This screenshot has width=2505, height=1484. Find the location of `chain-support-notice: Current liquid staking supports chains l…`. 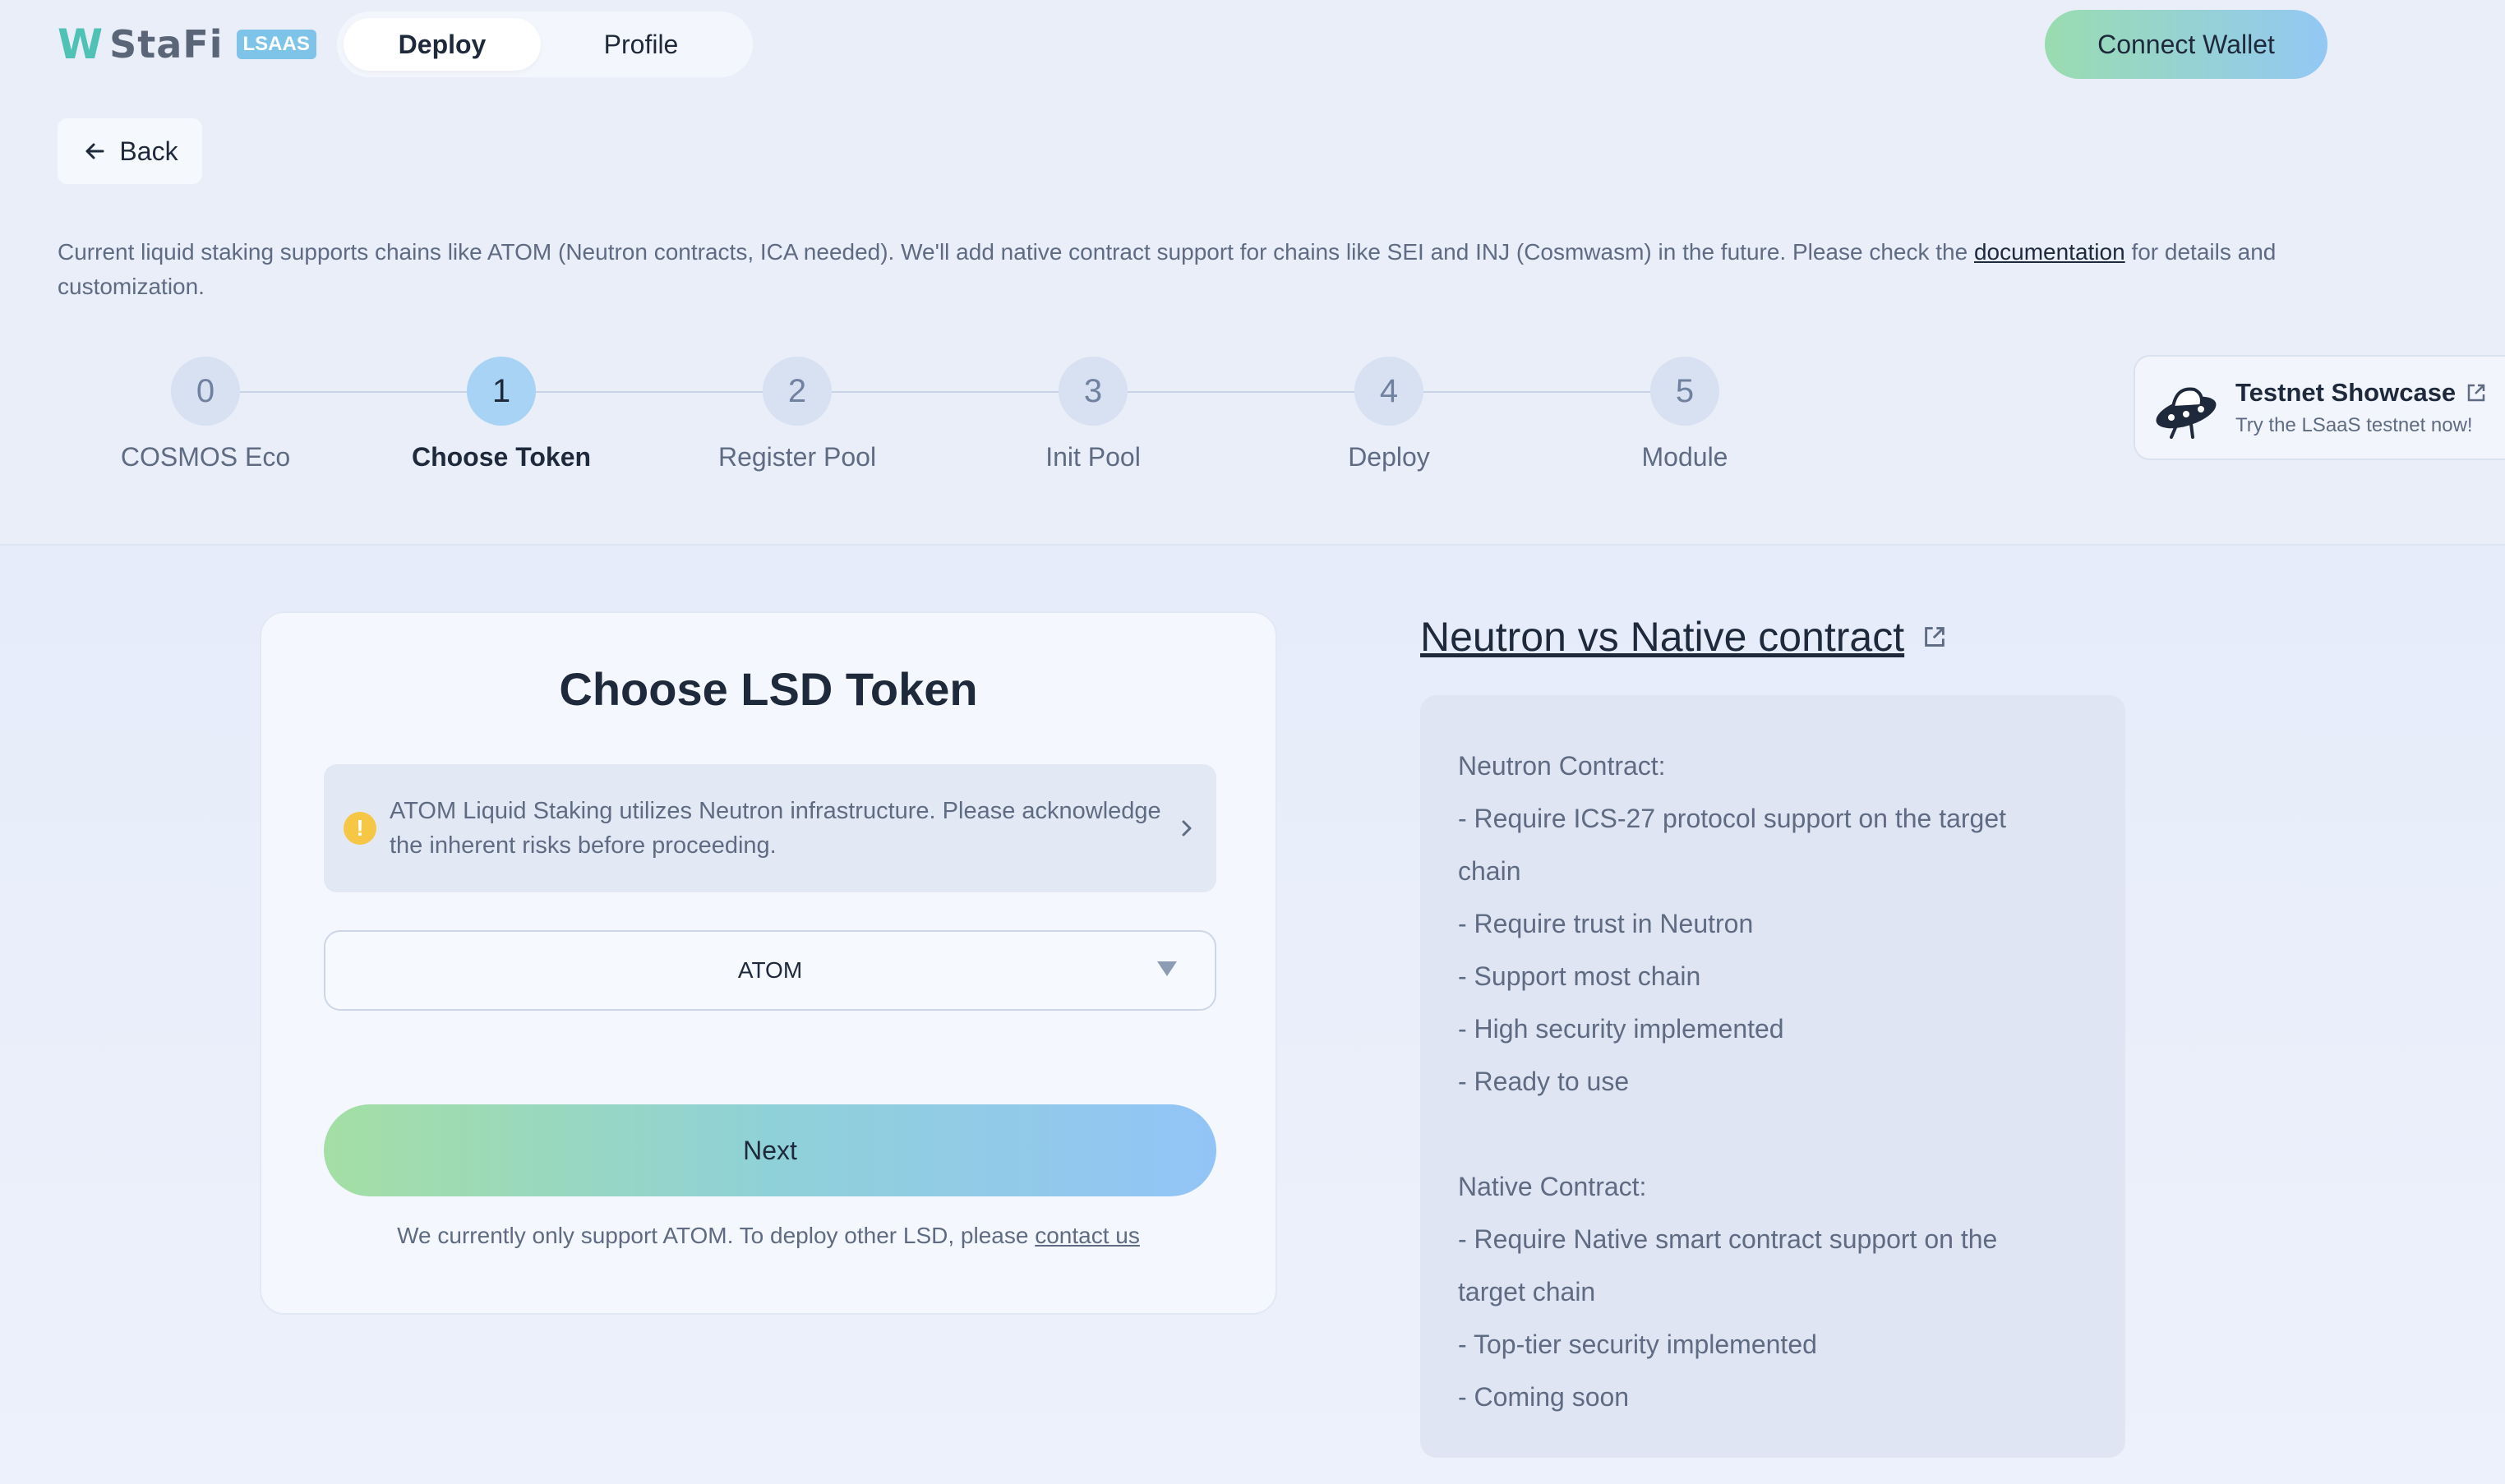

chain-support-notice: Current liquid staking supports chains l… is located at coordinates (1208, 269).